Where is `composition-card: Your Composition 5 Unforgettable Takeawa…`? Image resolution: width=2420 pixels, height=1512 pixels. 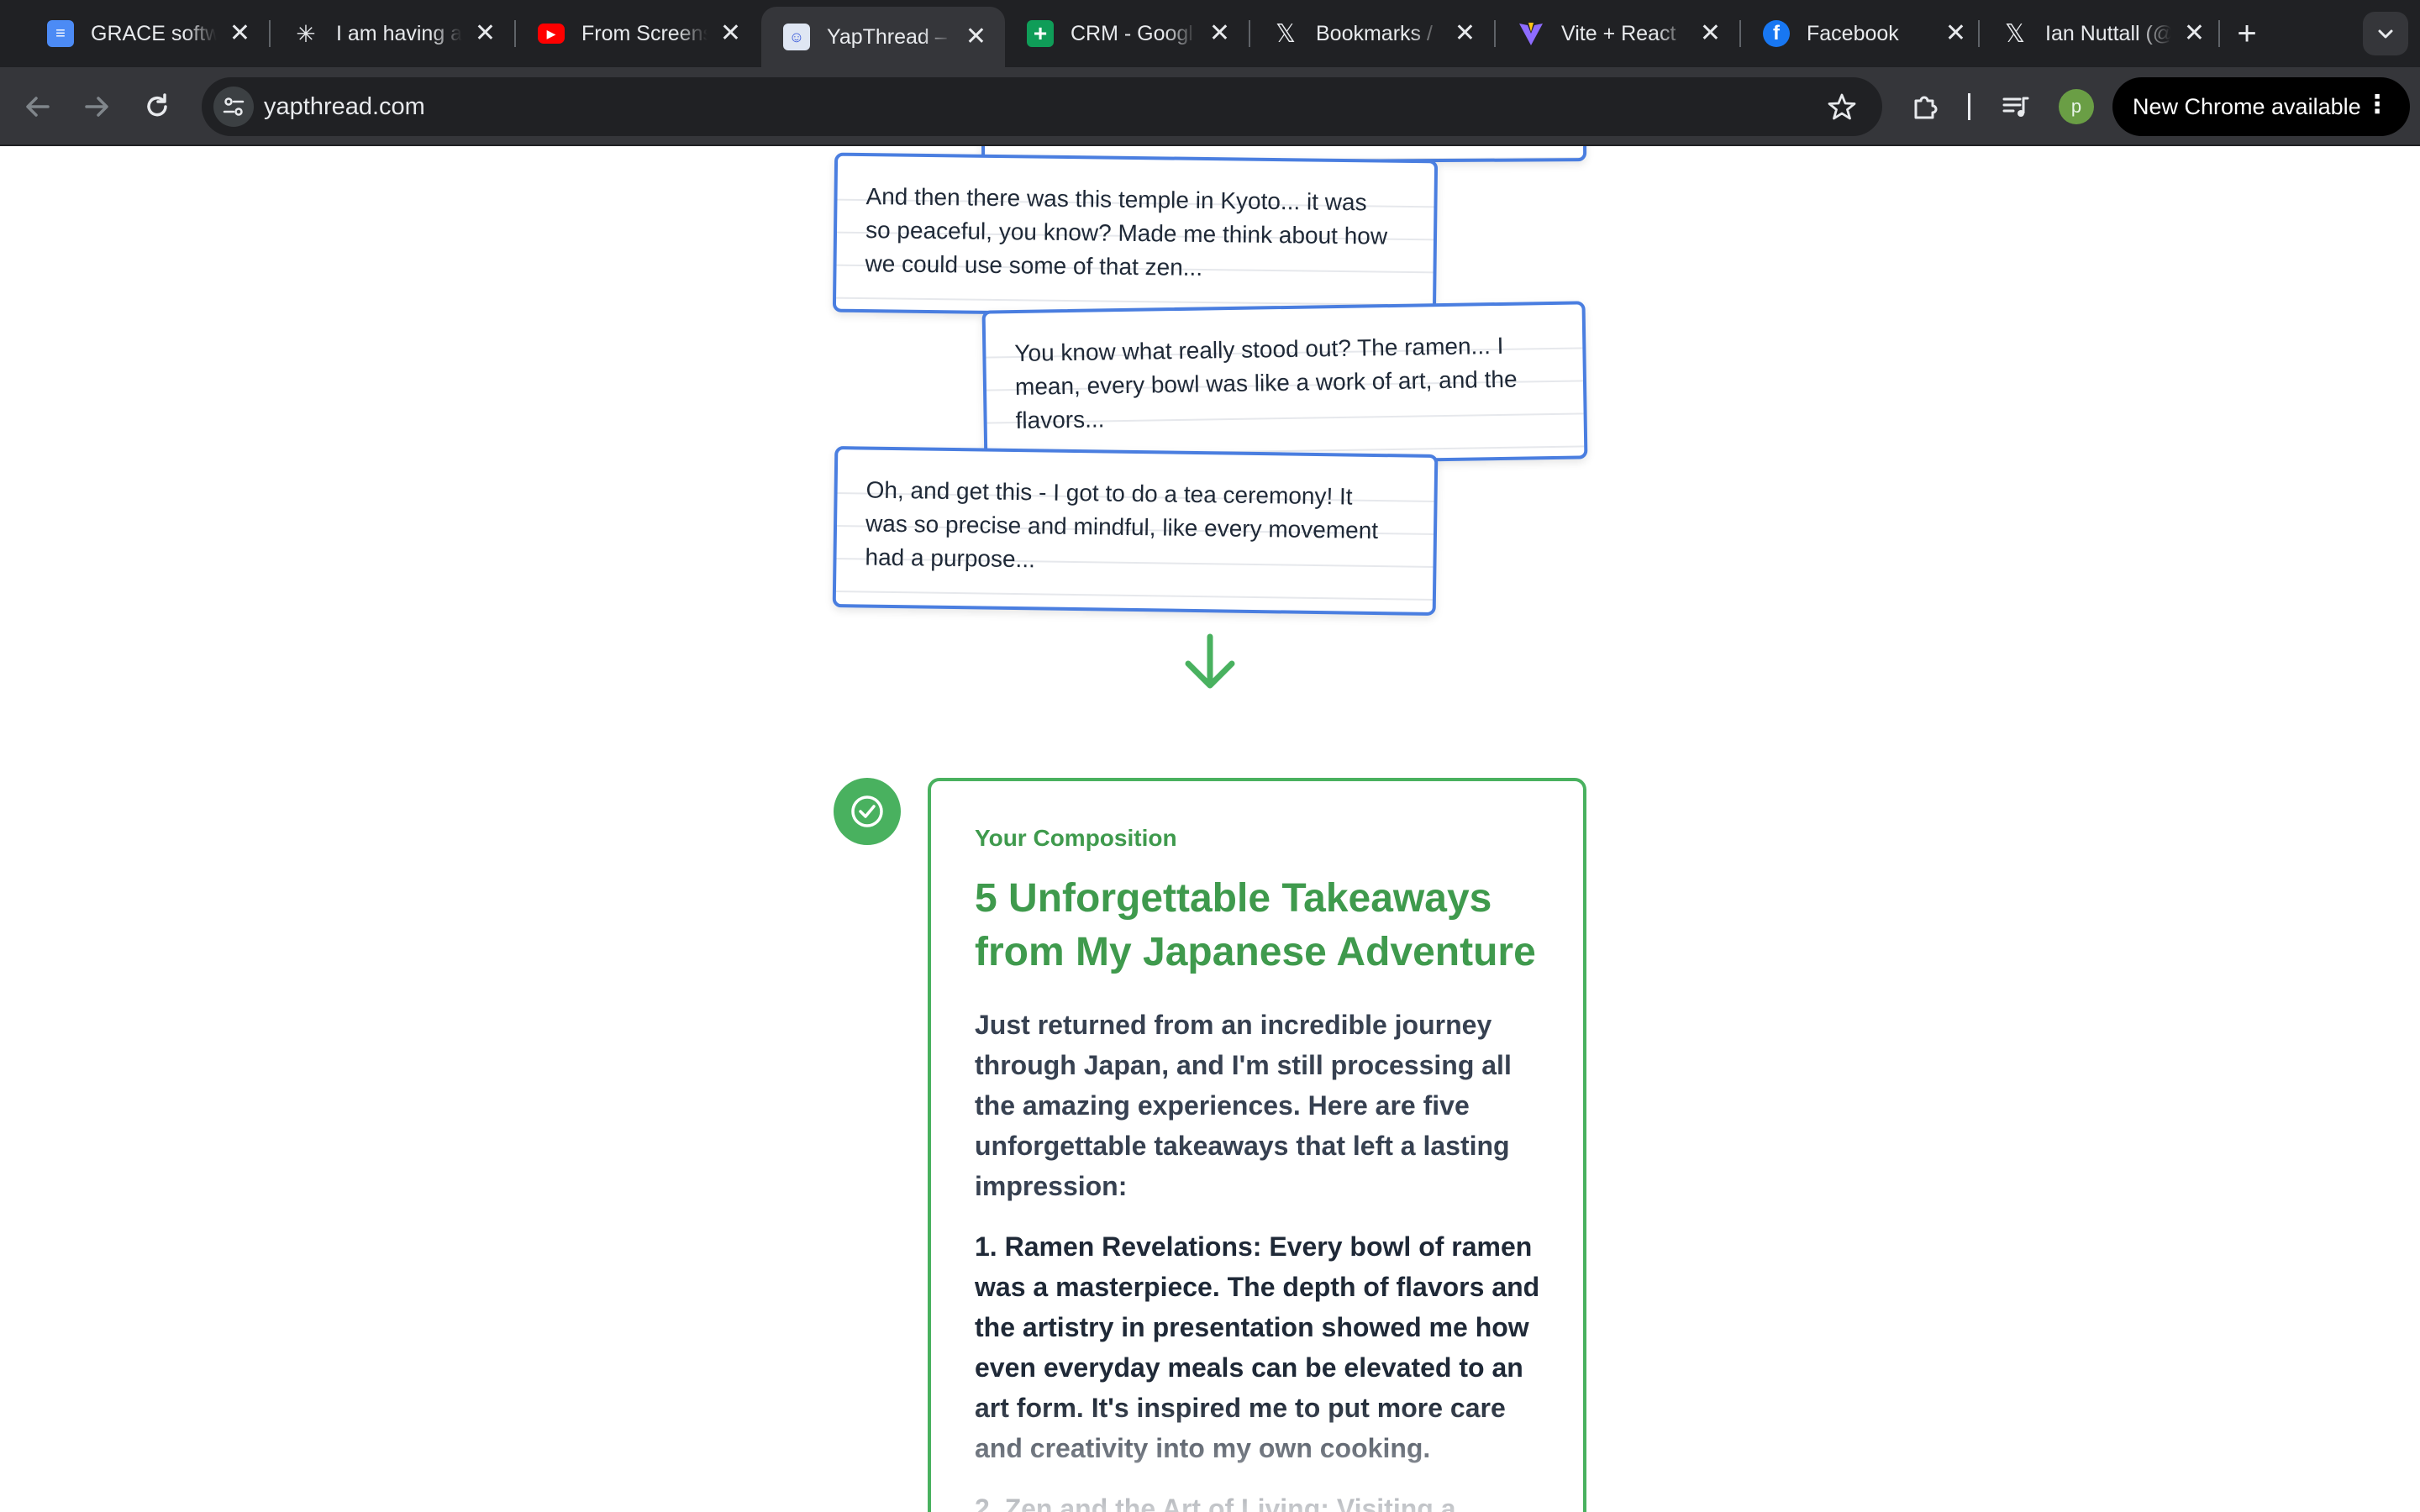
composition-card: Your Composition 5 Unforgettable Takeawa… is located at coordinates (1257, 1145).